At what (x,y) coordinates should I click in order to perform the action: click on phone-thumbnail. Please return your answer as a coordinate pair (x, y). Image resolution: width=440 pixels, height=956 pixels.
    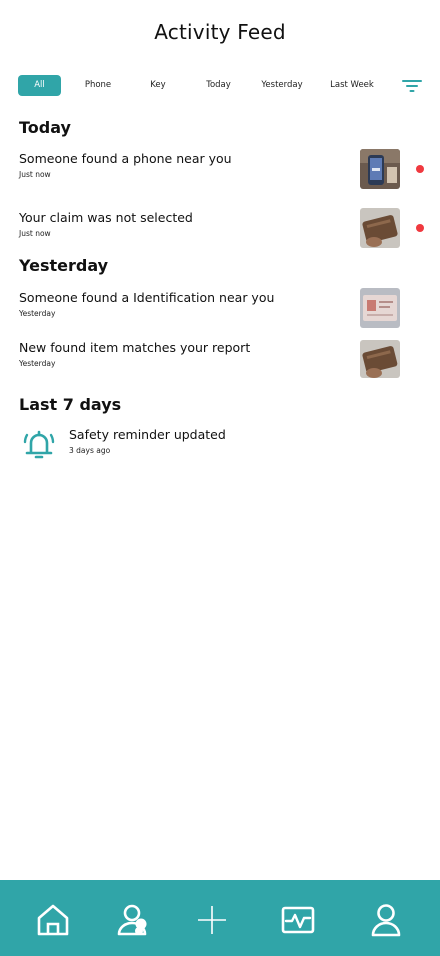
    Looking at the image, I should click on (380, 169).